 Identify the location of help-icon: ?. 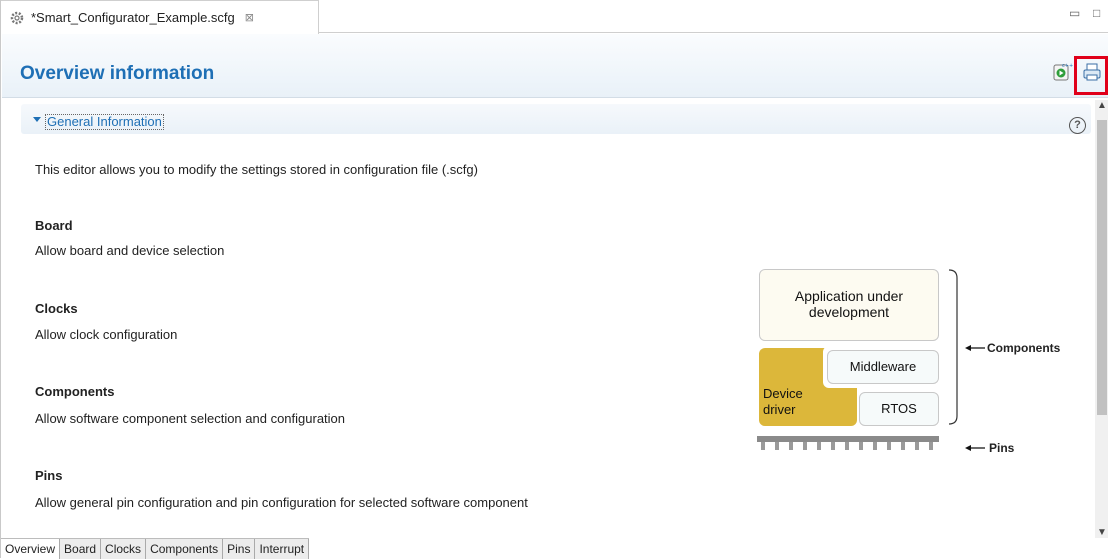
(1077, 125).